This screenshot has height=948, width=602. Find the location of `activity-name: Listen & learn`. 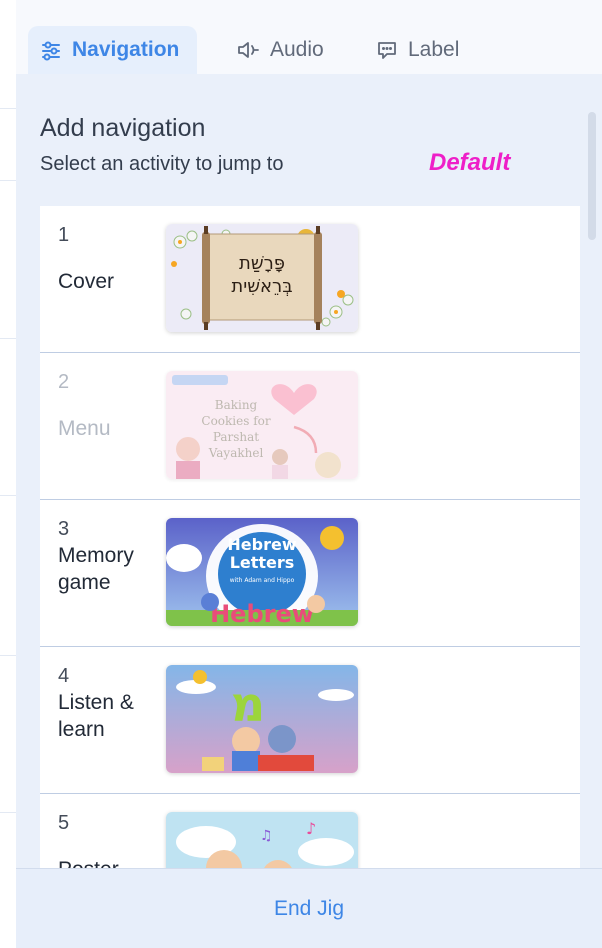

activity-name: Listen & learn is located at coordinates (96, 716).